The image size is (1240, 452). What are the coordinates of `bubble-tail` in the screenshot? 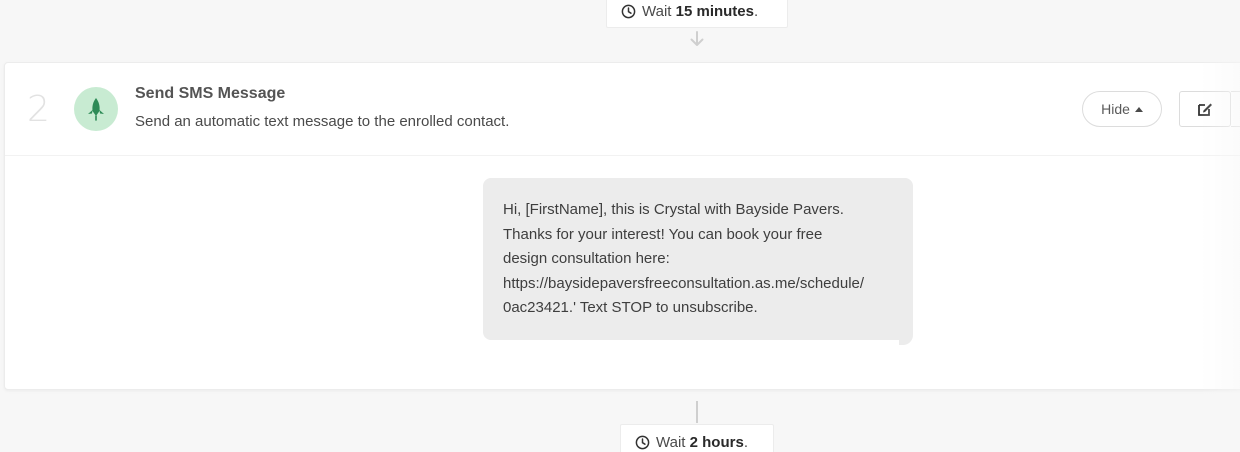 It's located at (906, 338).